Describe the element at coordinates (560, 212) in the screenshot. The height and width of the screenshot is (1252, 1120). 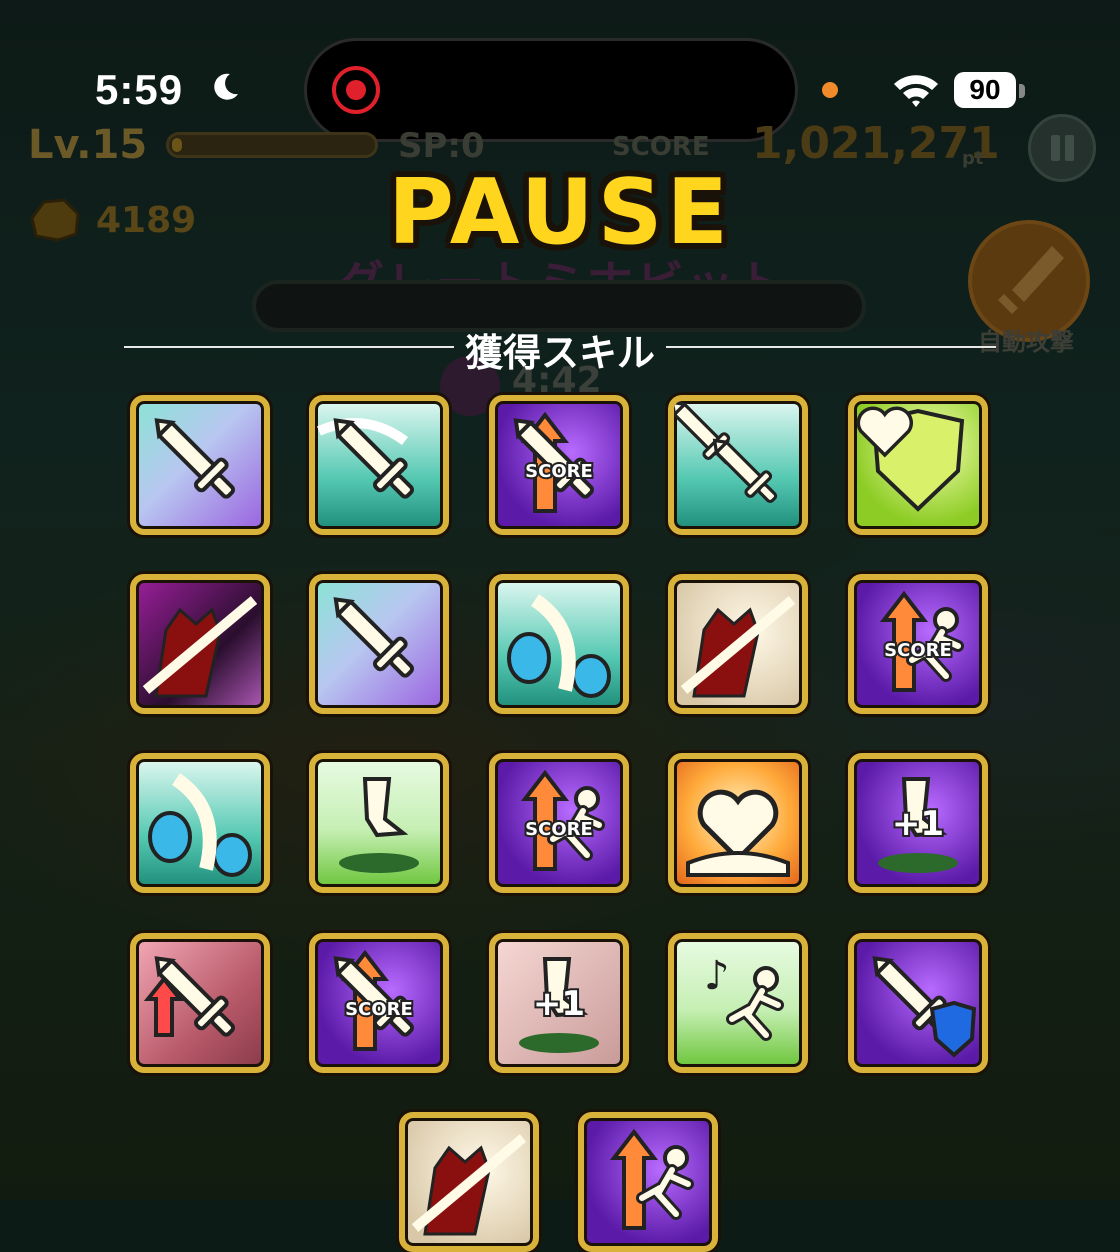
I see `pause-title: PAUSE` at that location.